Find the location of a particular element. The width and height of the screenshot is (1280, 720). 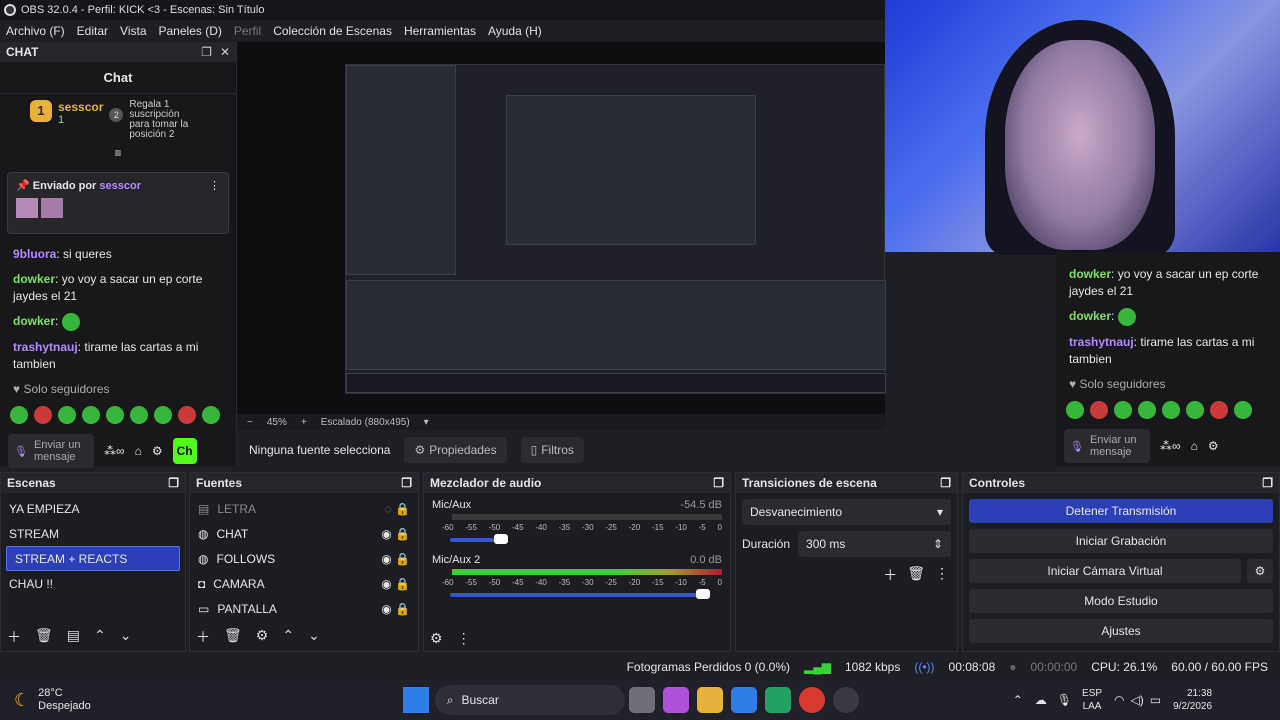

filter-icon: ▤ is located at coordinates (73, 637).